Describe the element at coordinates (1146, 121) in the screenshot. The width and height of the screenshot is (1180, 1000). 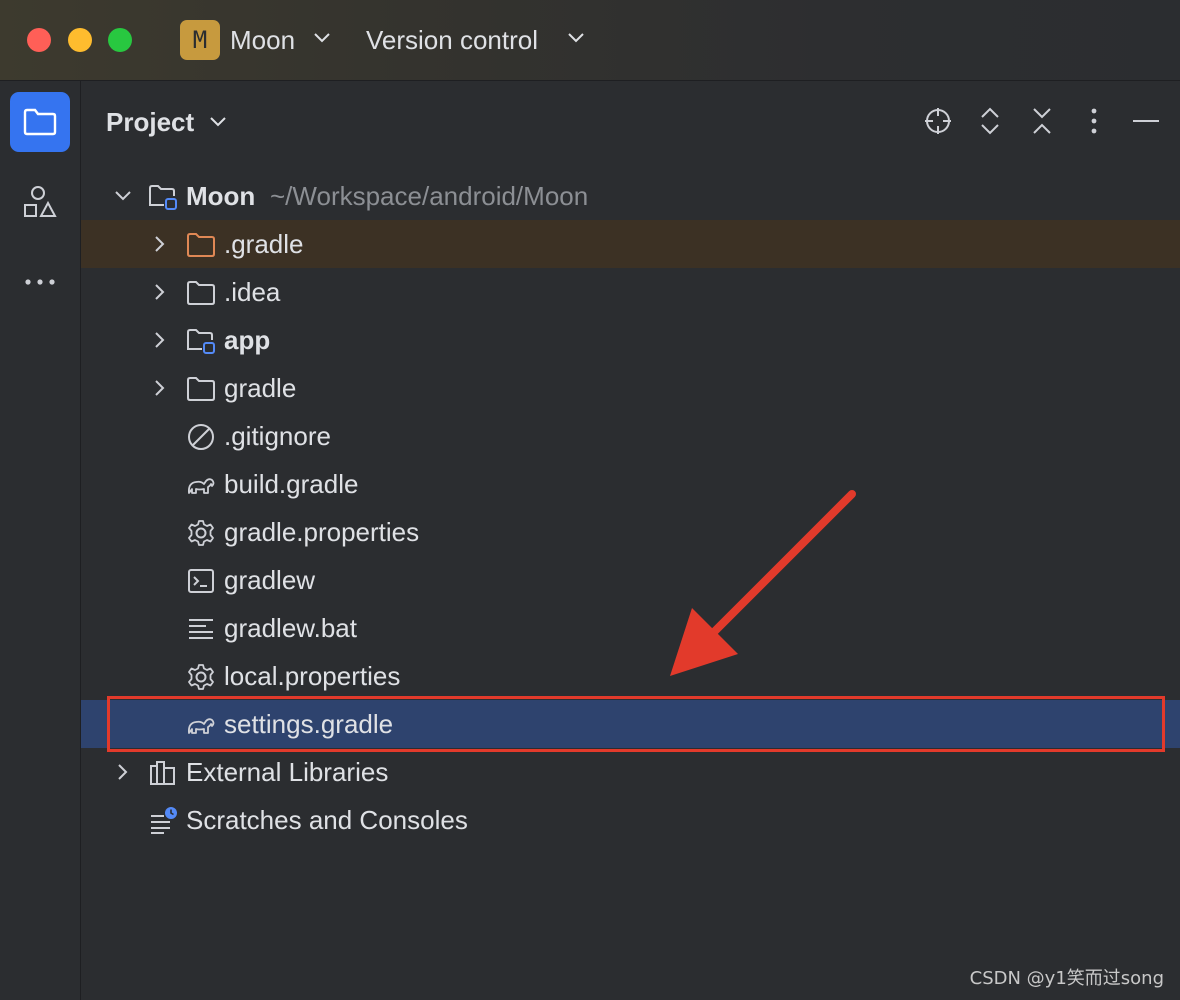
I see `hide-icon` at that location.